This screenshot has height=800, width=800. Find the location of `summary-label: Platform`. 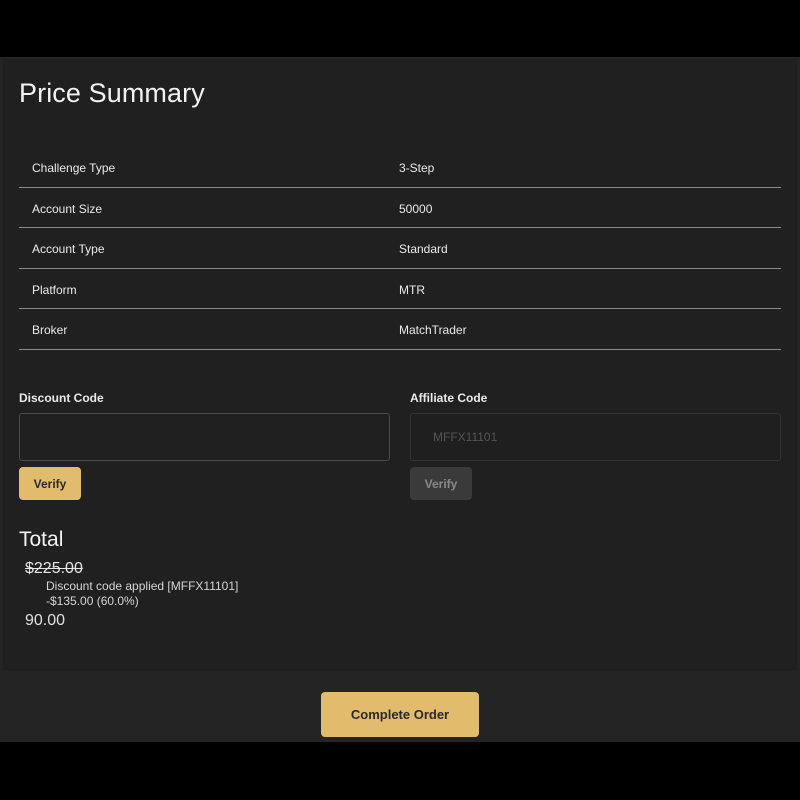

summary-label: Platform is located at coordinates (54, 289).